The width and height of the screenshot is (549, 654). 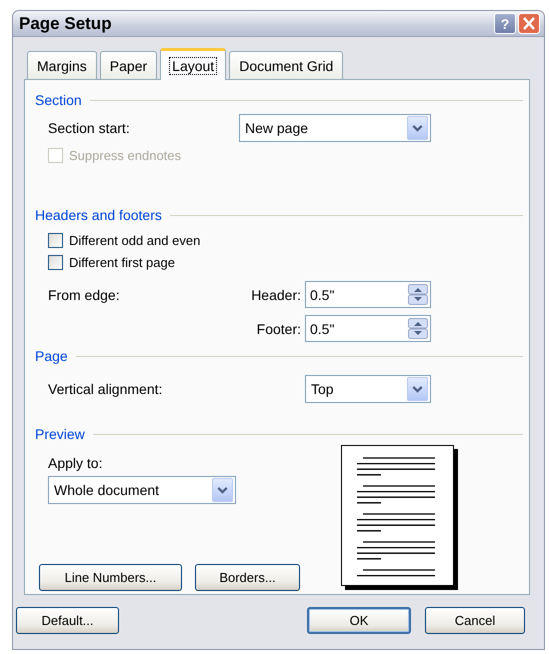 I want to click on dropdown: New page, so click(x=335, y=128).